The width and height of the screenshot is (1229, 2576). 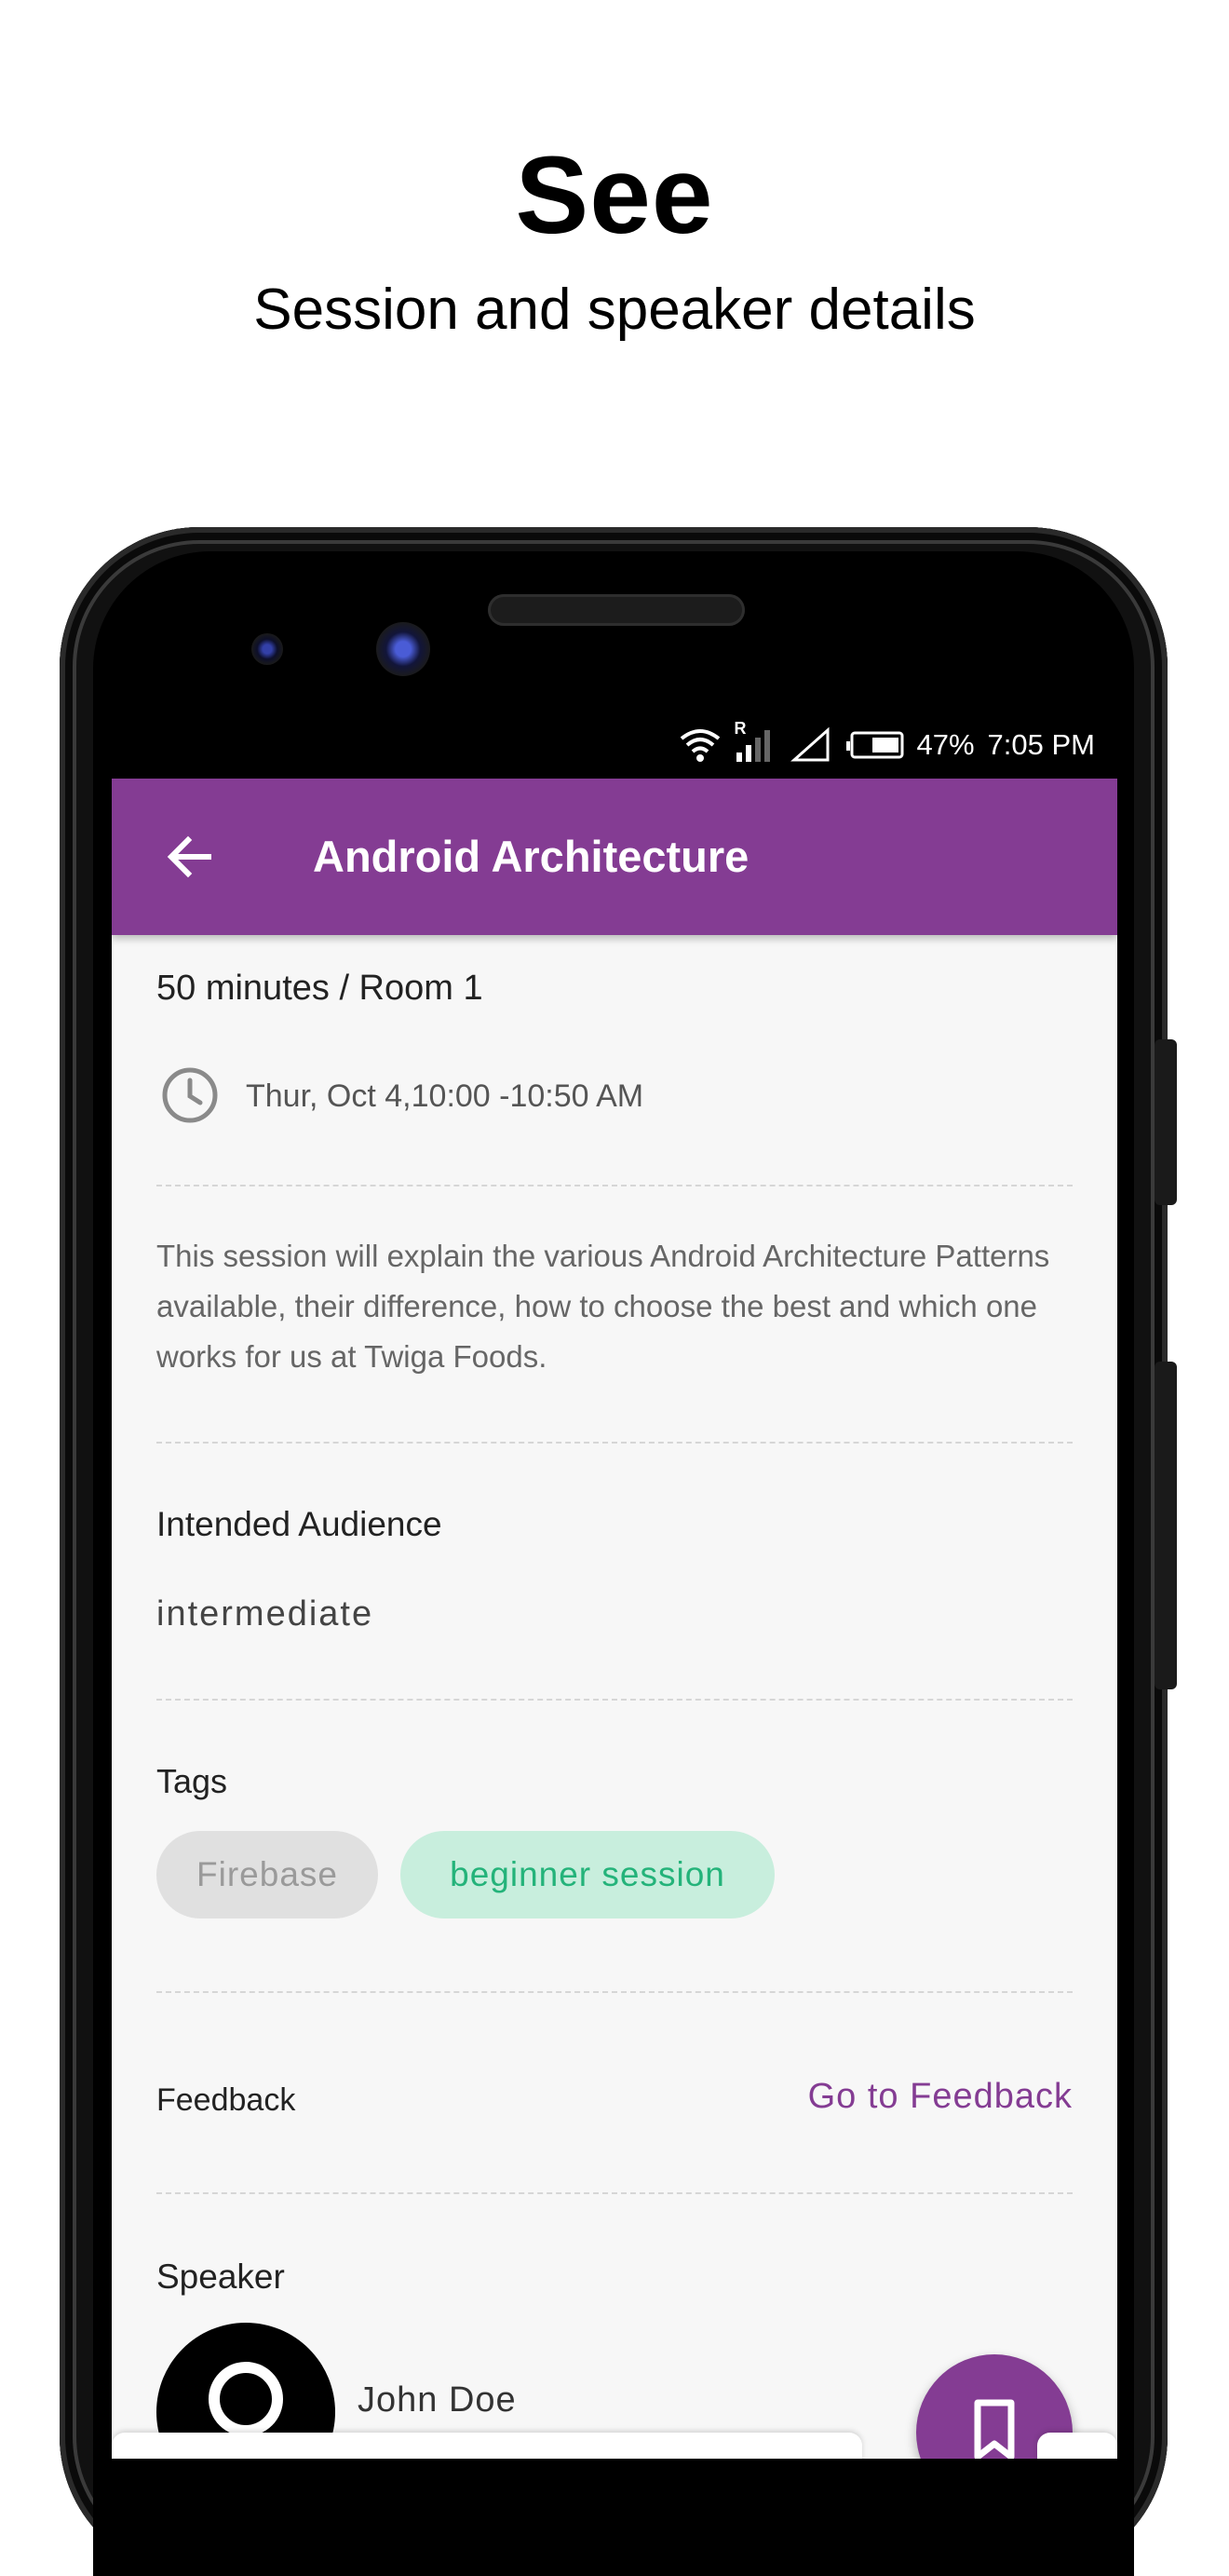 I want to click on signal-icon, so click(x=753, y=746).